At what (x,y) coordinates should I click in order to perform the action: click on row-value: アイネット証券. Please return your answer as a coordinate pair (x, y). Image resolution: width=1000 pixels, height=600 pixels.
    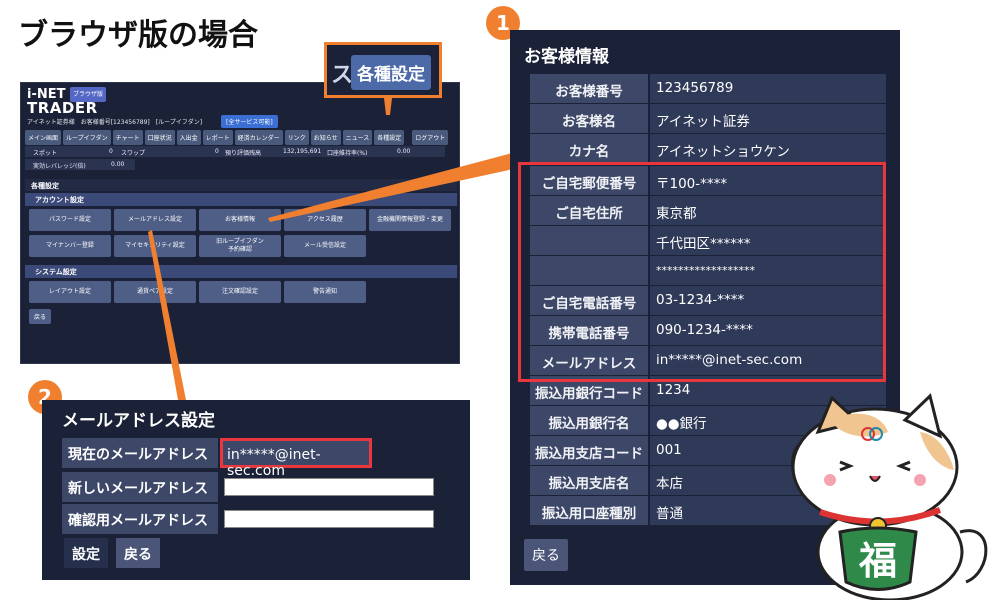
    Looking at the image, I should click on (768, 118).